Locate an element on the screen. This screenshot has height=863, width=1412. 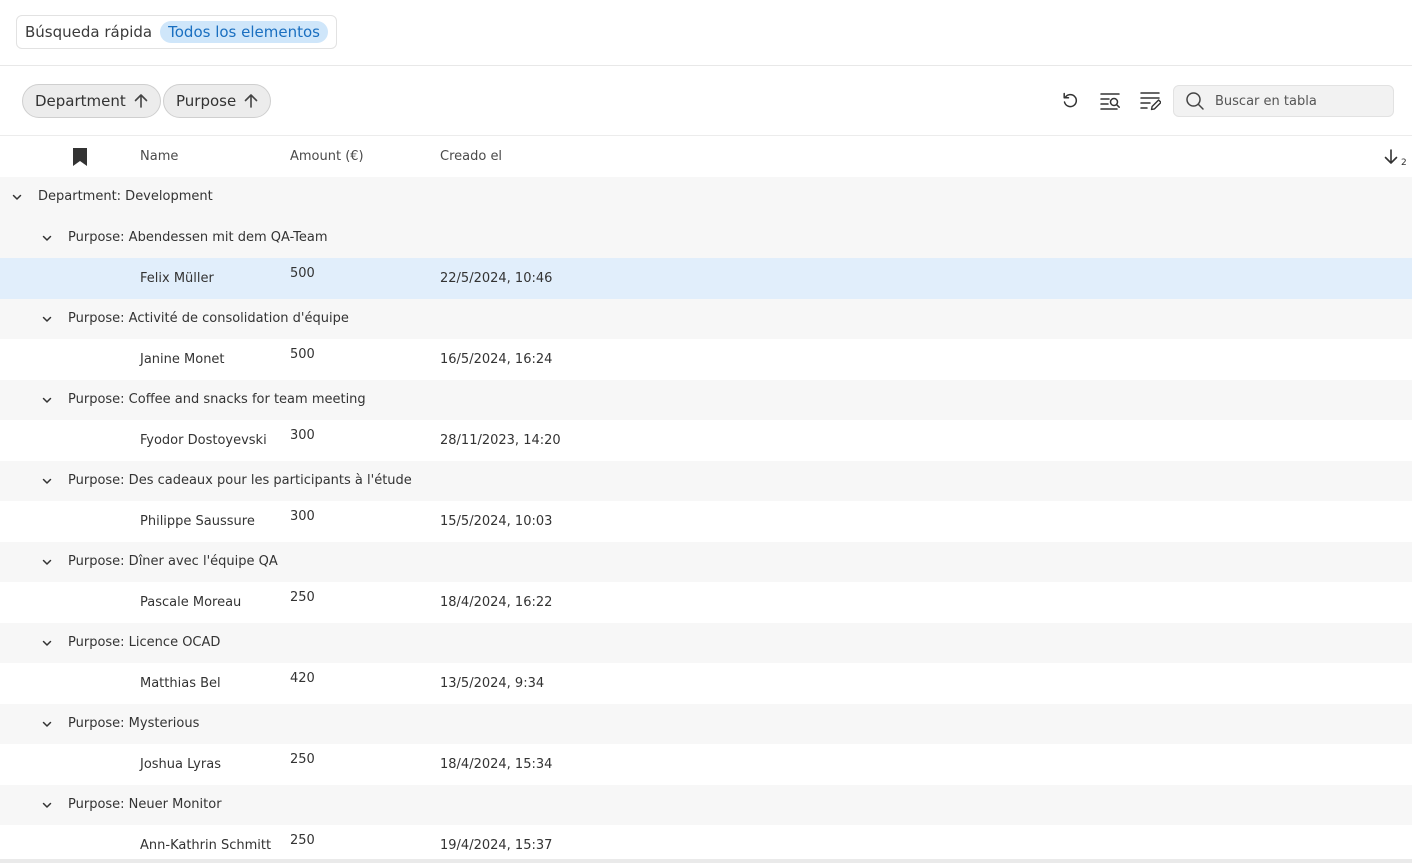
cell-name: Joshua Lyras is located at coordinates (180, 764).